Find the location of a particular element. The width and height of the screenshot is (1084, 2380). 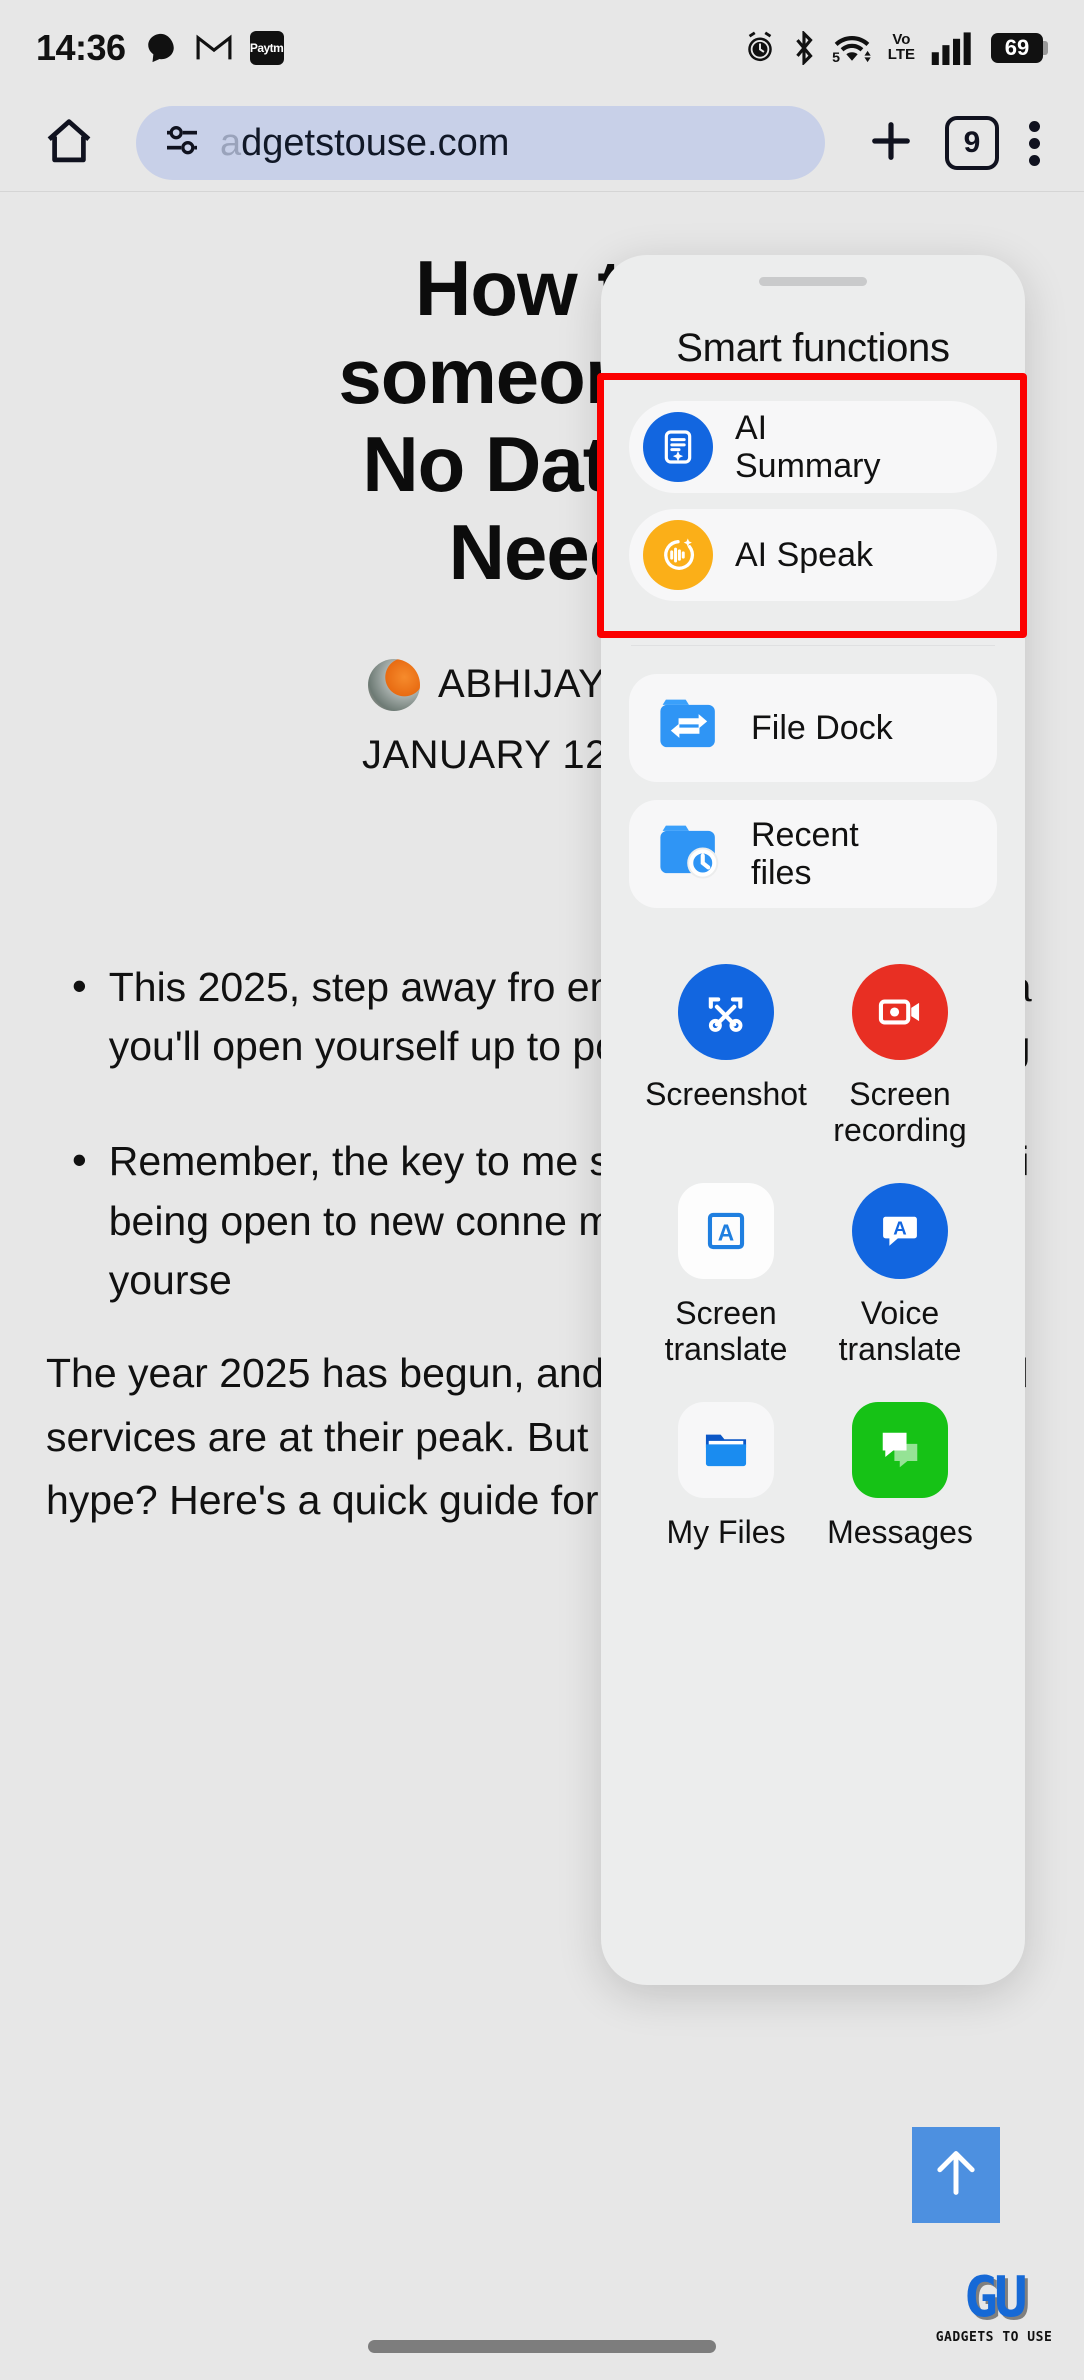

ai-speak-label: AI Speak is located at coordinates (804, 554).